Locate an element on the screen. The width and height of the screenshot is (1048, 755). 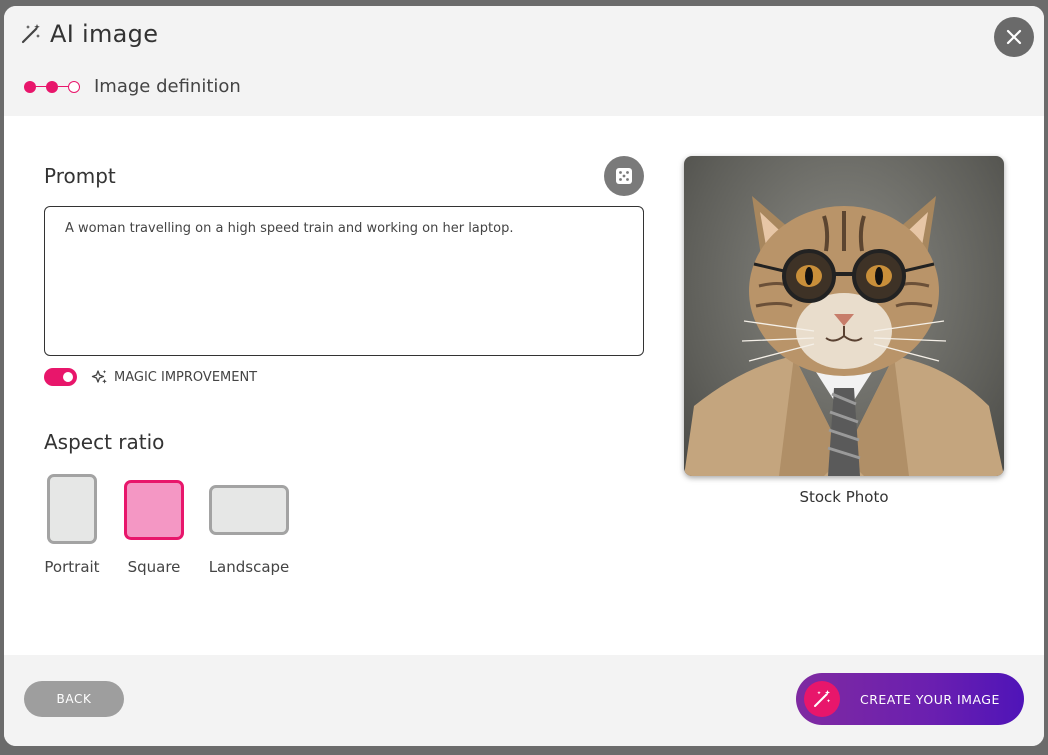
portrait-shape is located at coordinates (72, 509).